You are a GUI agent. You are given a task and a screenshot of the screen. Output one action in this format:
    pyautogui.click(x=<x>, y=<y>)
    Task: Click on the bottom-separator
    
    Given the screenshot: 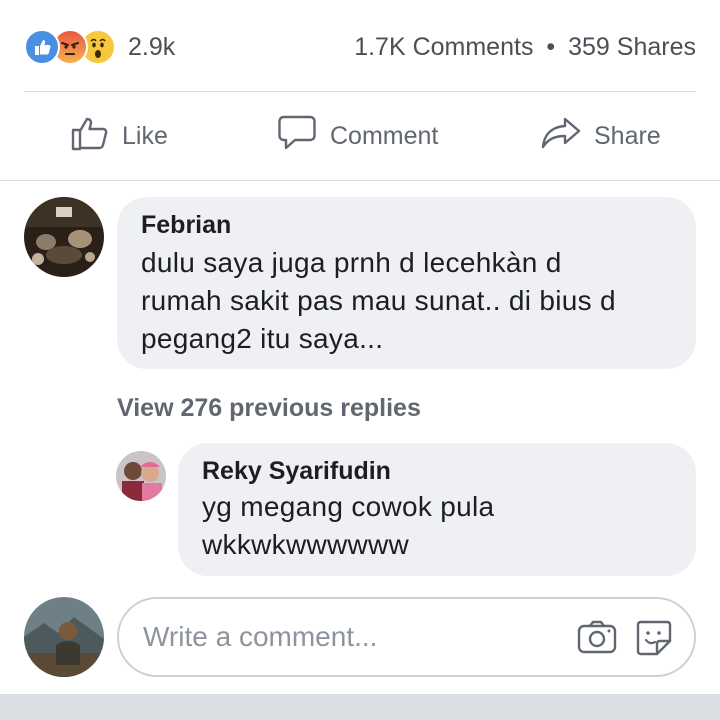 What is the action you would take?
    pyautogui.click(x=360, y=707)
    